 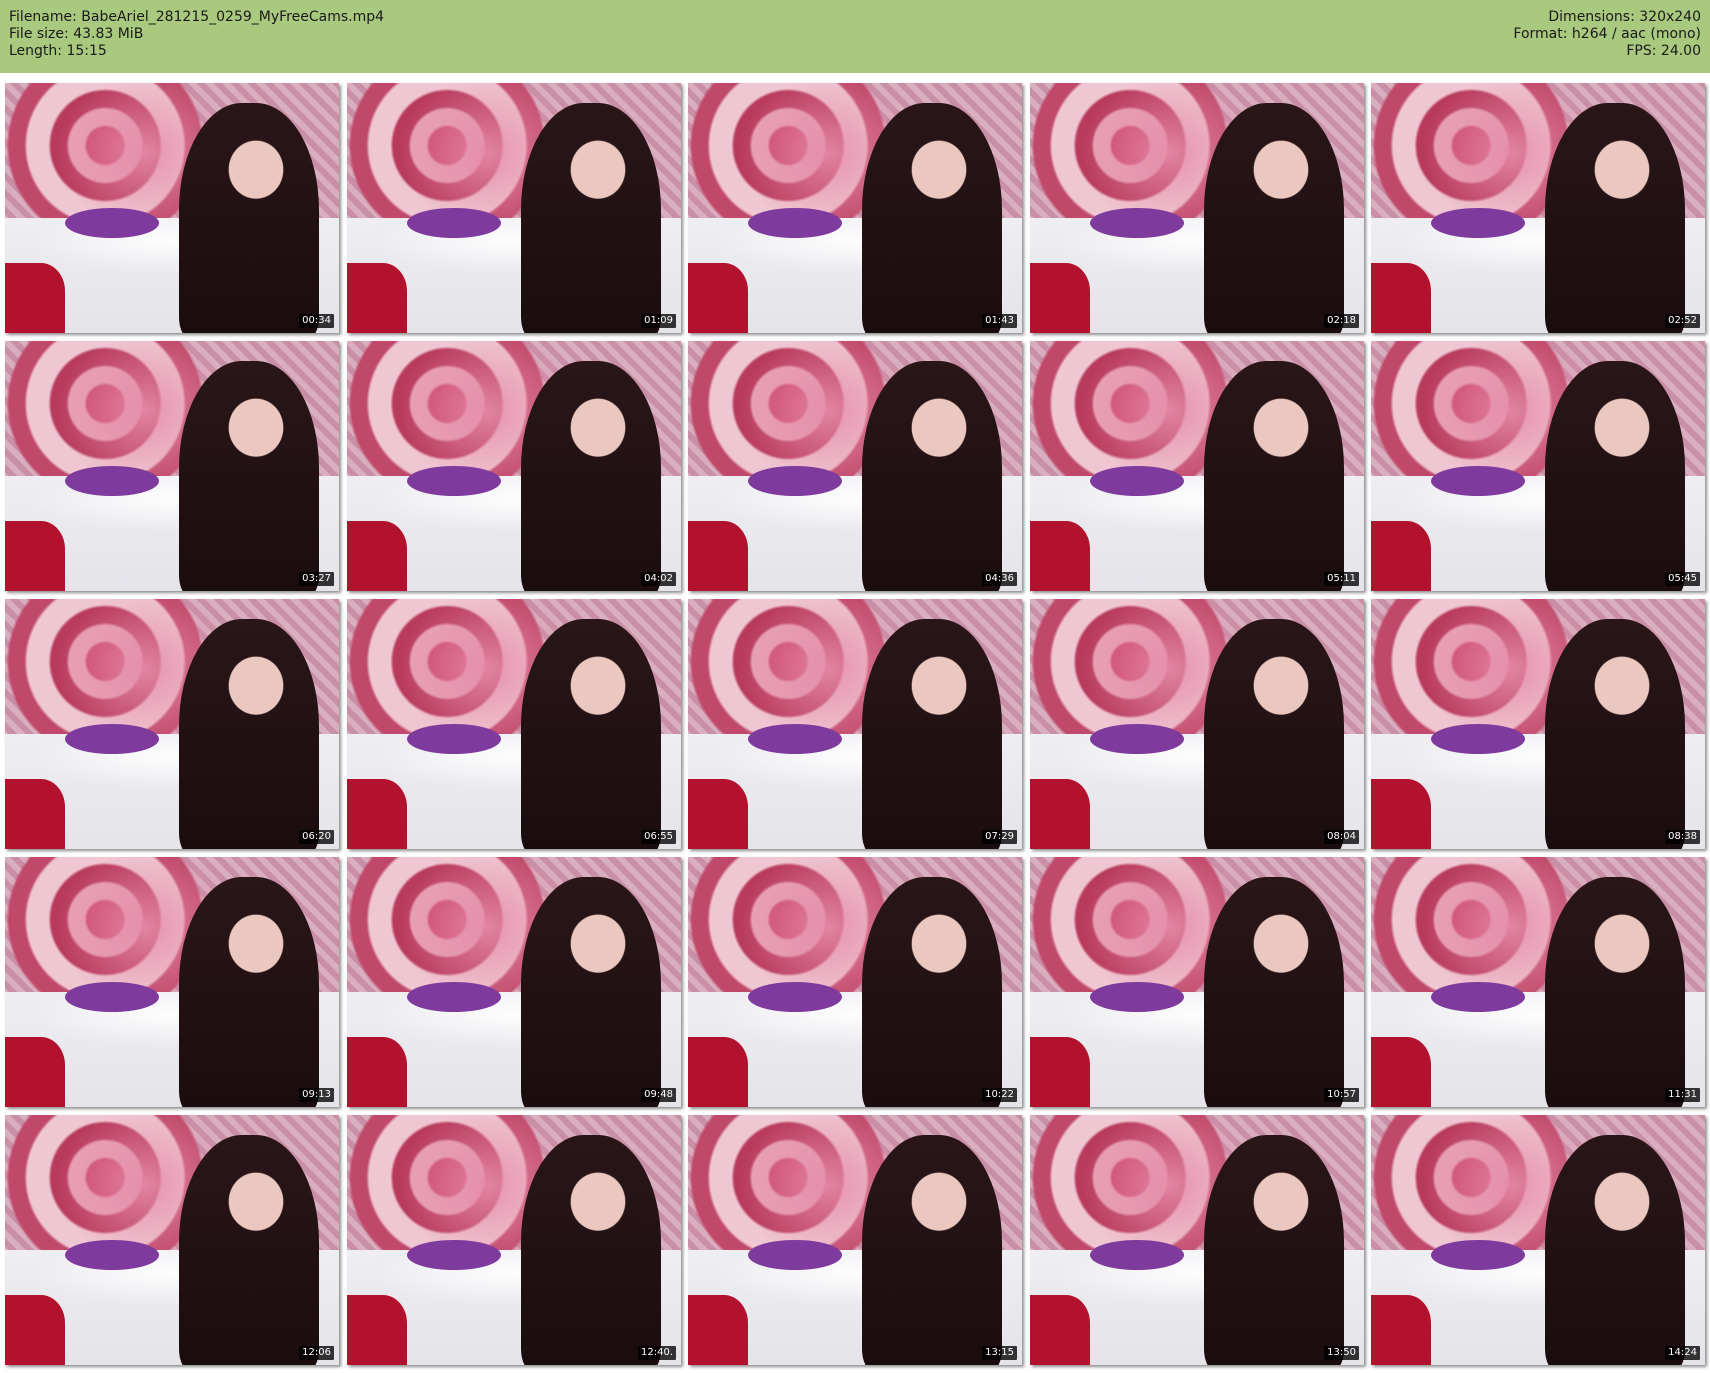 What do you see at coordinates (1197, 208) in the screenshot?
I see `video-frame-thumbnail: 02:18` at bounding box center [1197, 208].